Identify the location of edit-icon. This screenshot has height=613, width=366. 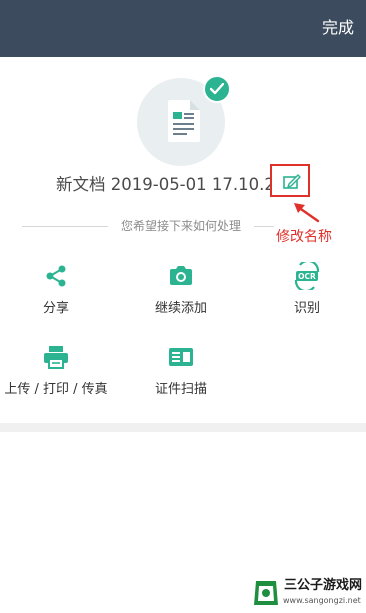
(292, 181).